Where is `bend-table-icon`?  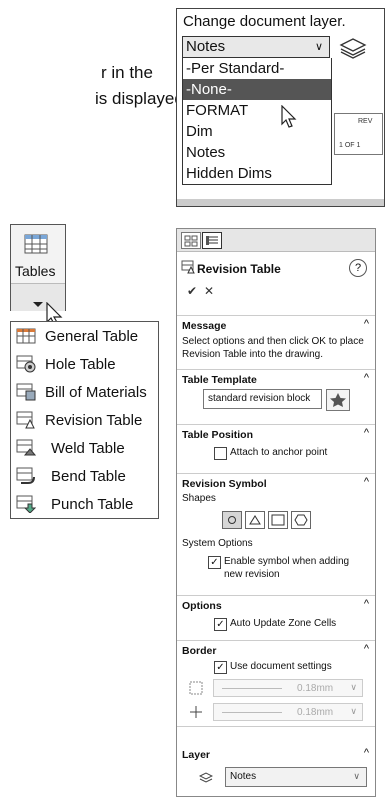
bend-table-icon is located at coordinates (26, 476).